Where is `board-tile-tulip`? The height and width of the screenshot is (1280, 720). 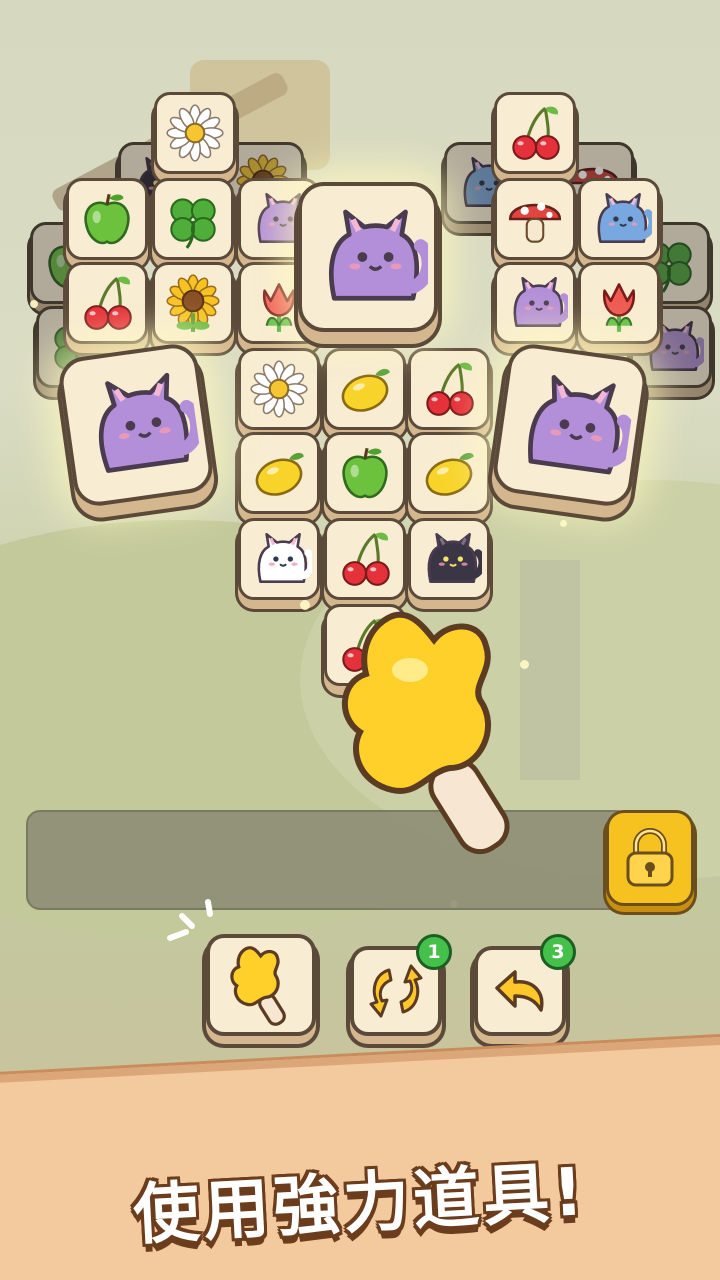
board-tile-tulip is located at coordinates (619, 303).